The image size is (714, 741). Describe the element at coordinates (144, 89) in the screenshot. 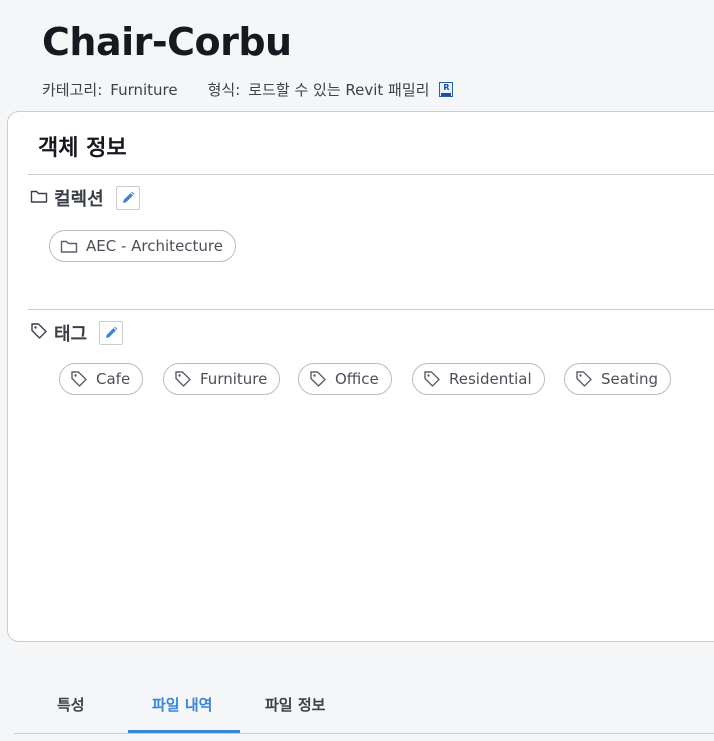

I see `category-value: Furniture` at that location.